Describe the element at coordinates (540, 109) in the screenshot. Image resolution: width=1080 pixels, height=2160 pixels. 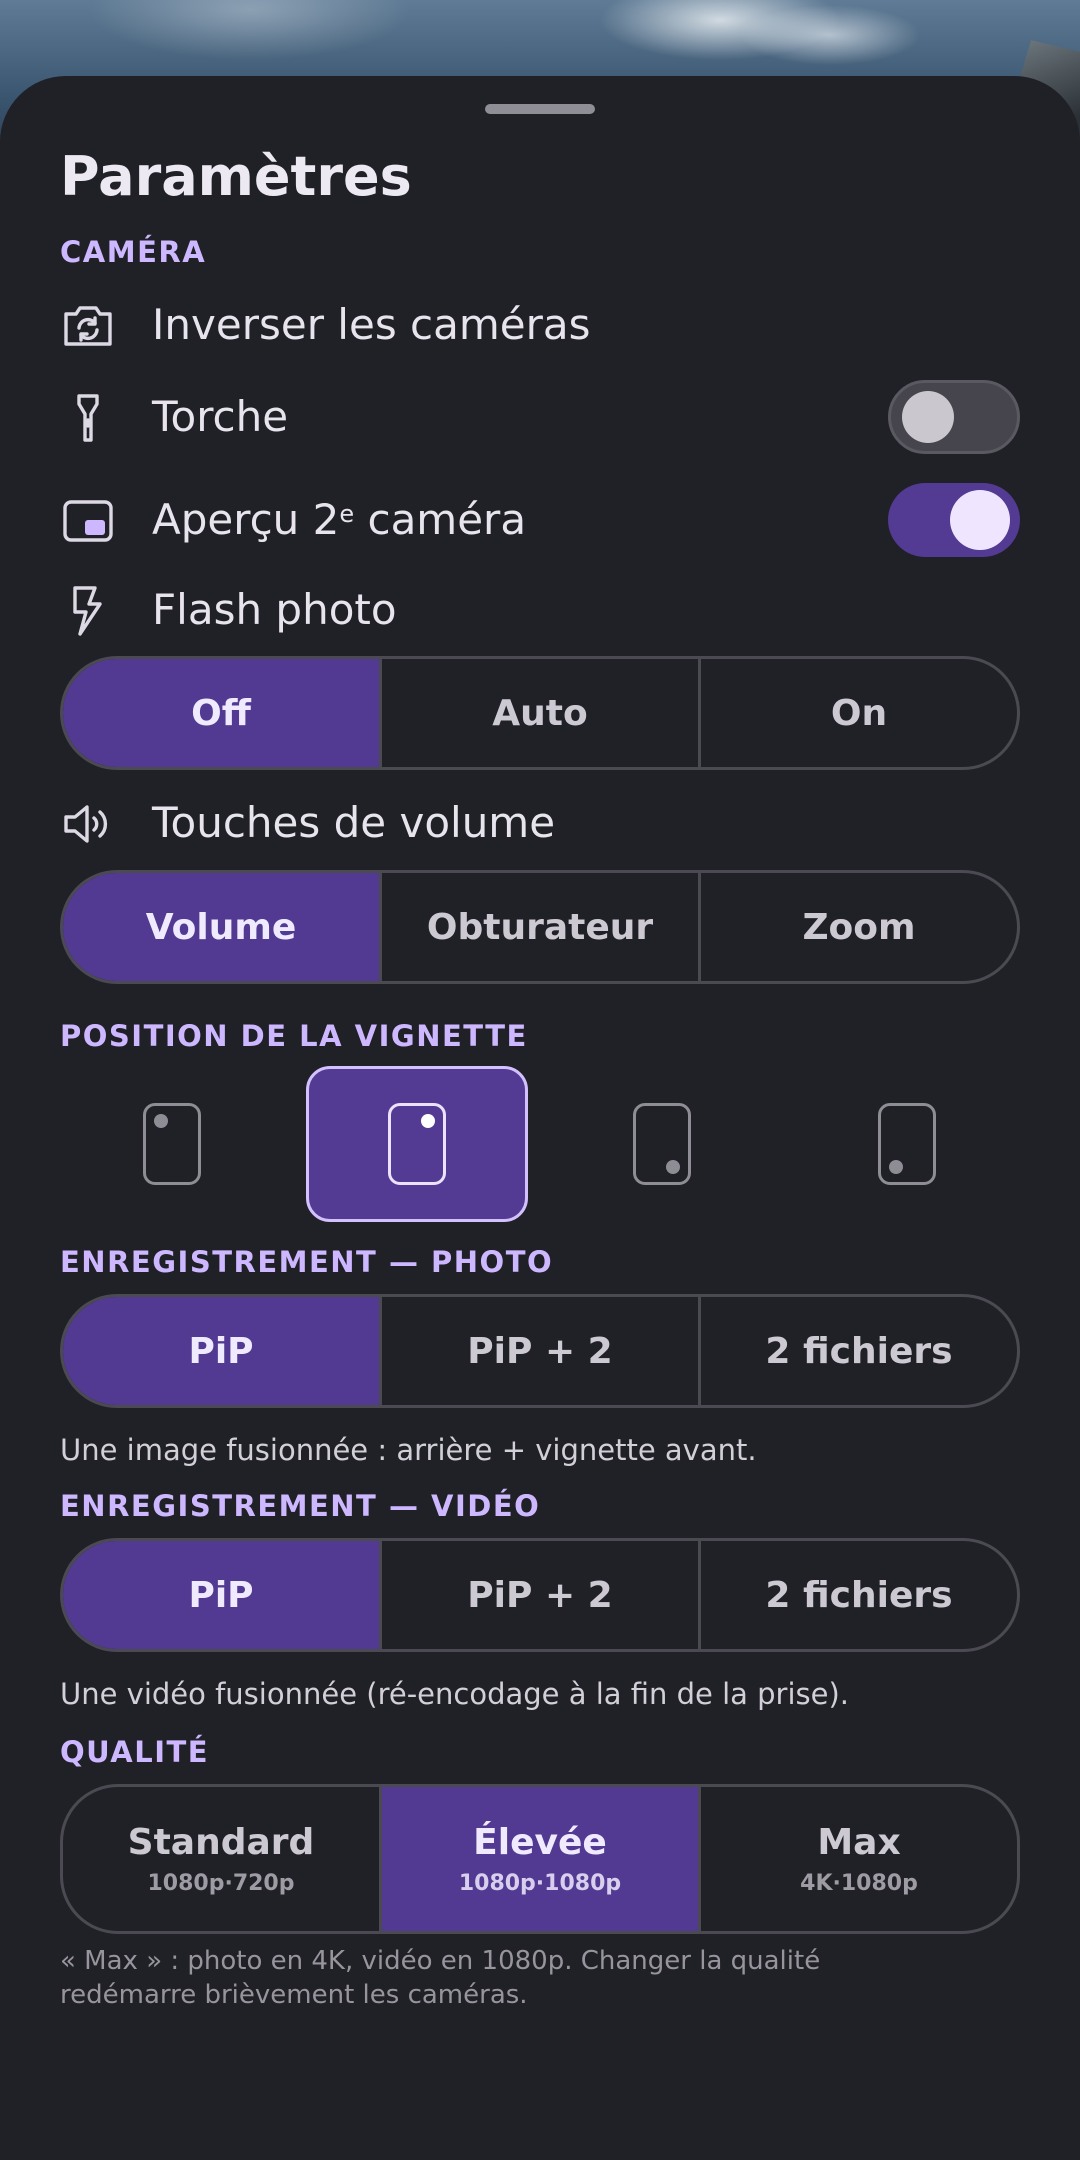
I see `sheet-drag-handle` at that location.